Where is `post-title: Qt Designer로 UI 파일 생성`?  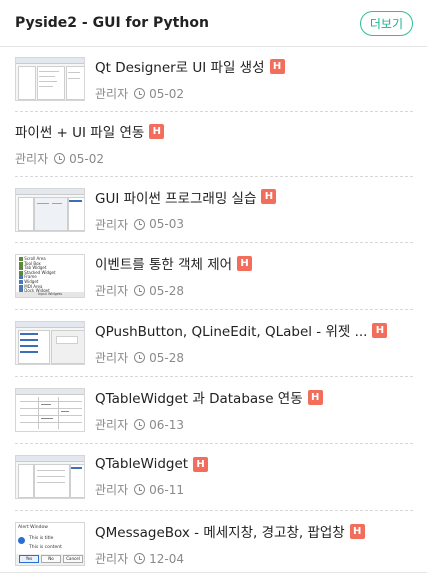 post-title: Qt Designer로 UI 파일 생성 is located at coordinates (180, 66).